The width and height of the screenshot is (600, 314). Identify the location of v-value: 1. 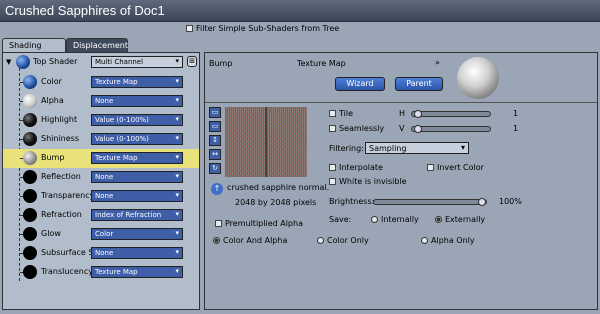
(516, 128).